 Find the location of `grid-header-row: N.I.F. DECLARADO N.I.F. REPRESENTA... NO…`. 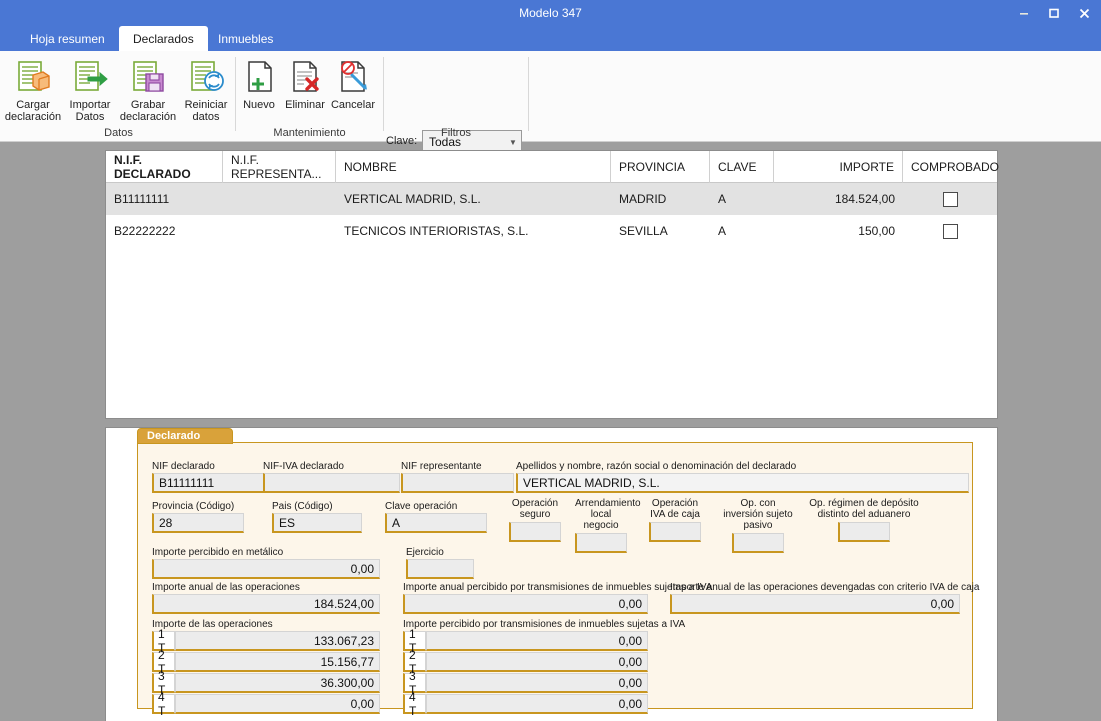

grid-header-row: N.I.F. DECLARADO N.I.F. REPRESENTA... NO… is located at coordinates (552, 167).